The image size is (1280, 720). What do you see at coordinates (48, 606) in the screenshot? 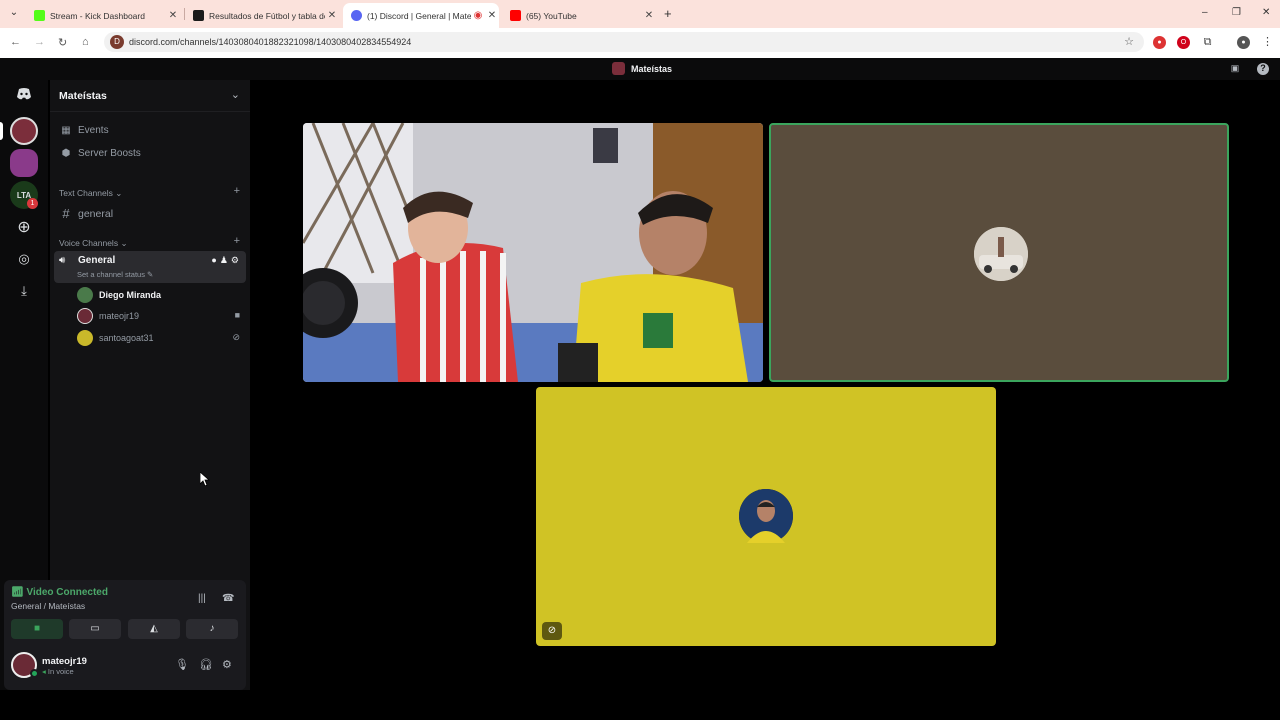
I see `connection-location: General / Mateístas` at bounding box center [48, 606].